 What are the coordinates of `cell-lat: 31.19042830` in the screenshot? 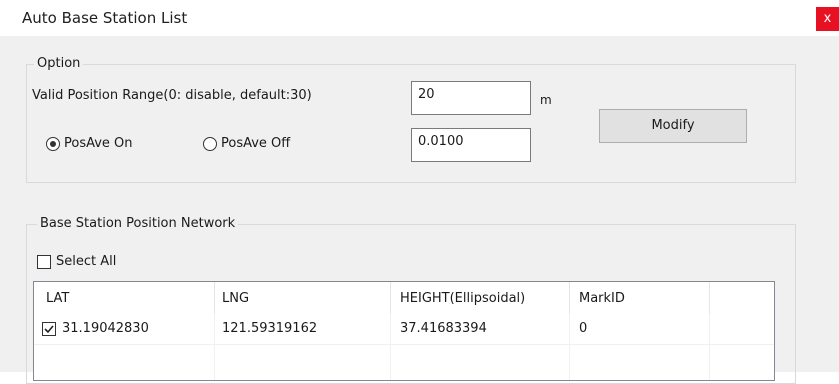 It's located at (105, 328).